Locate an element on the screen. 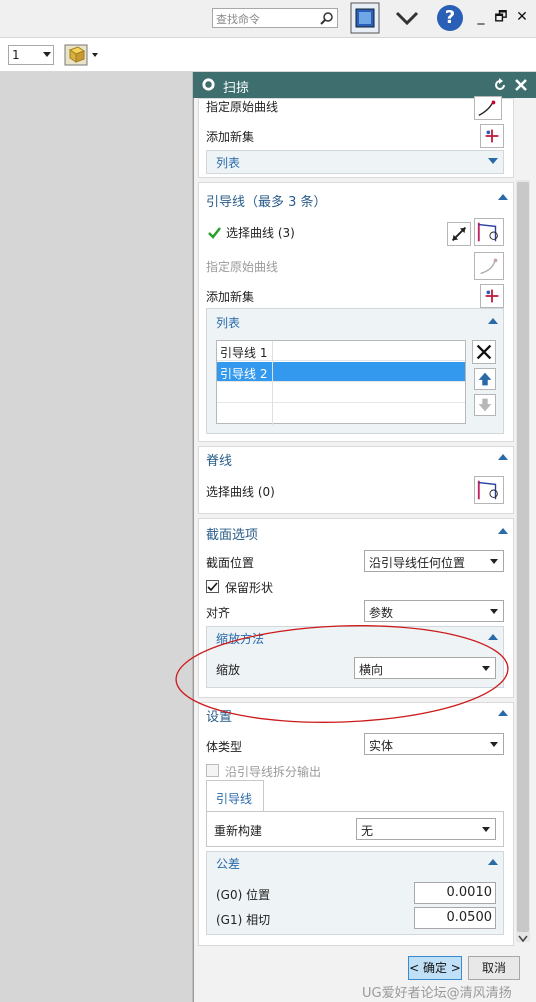 The image size is (536, 1002). search-icon is located at coordinates (327, 18).